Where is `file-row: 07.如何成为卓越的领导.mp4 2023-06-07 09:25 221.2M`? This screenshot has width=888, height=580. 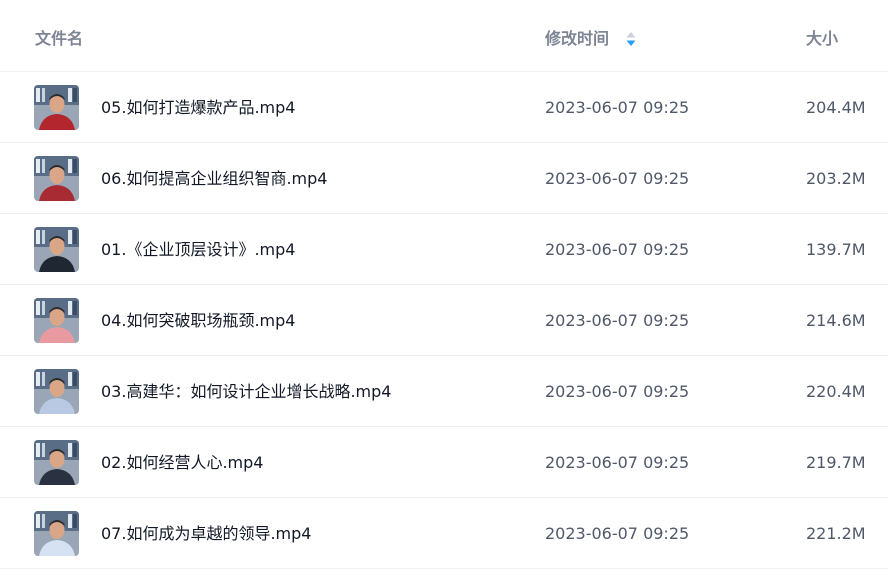
file-row: 07.如何成为卓越的领导.mp4 2023-06-07 09:25 221.2M is located at coordinates (444, 533).